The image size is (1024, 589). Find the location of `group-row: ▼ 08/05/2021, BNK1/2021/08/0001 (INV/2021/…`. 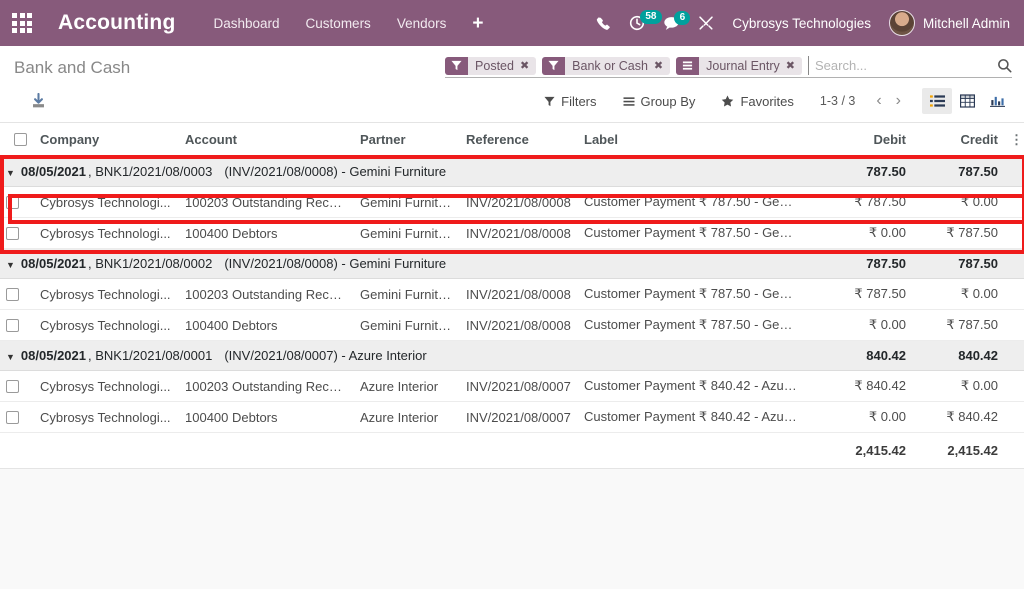

group-row: ▼ 08/05/2021, BNK1/2021/08/0001 (INV/2021/… is located at coordinates (512, 355).